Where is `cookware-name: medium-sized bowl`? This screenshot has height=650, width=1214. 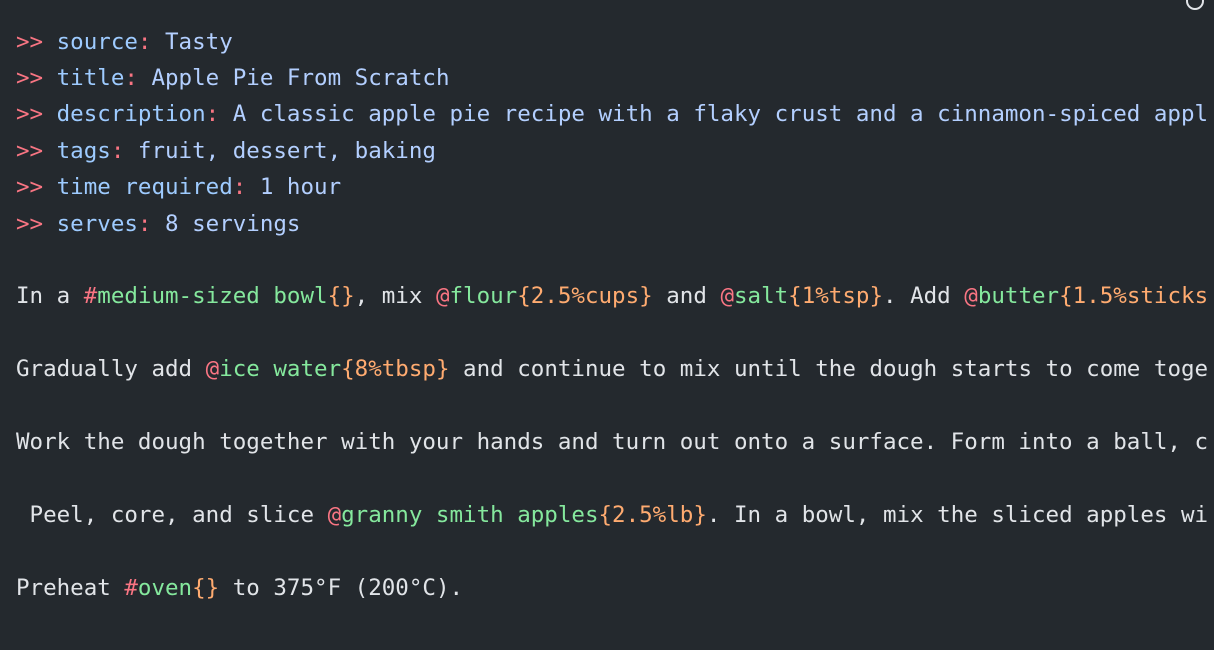
cookware-name: medium-sized bowl is located at coordinates (212, 296).